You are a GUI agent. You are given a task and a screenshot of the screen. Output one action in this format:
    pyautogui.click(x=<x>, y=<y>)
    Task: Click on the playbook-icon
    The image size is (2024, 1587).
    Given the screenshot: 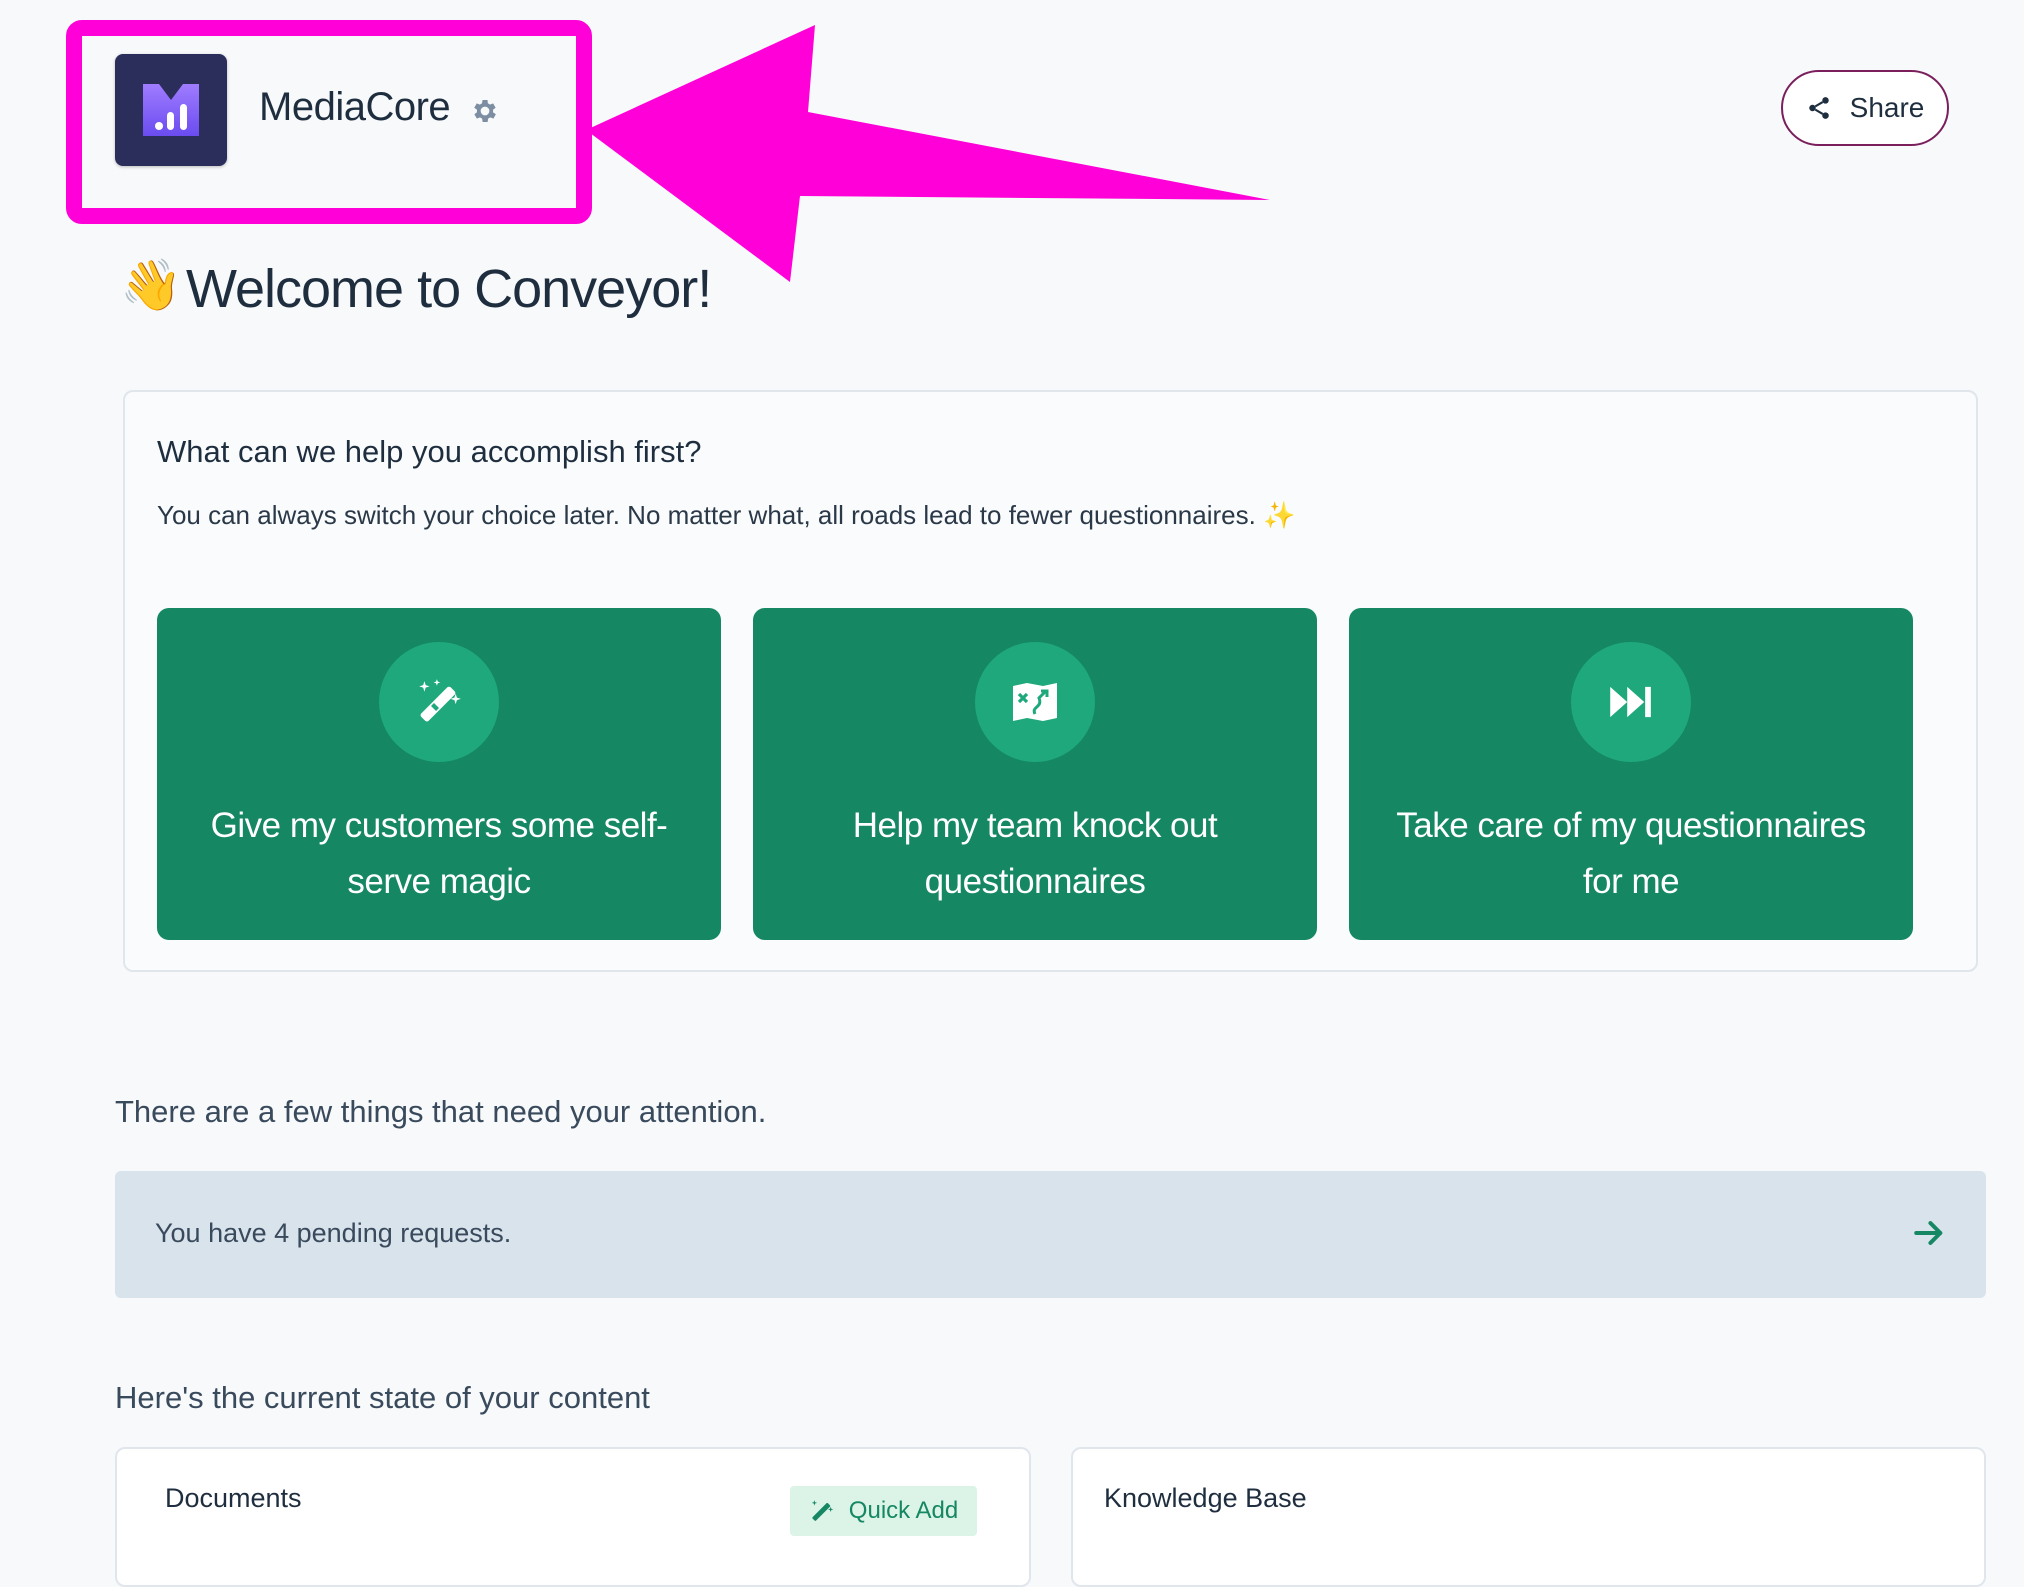 What is the action you would take?
    pyautogui.click(x=1035, y=702)
    